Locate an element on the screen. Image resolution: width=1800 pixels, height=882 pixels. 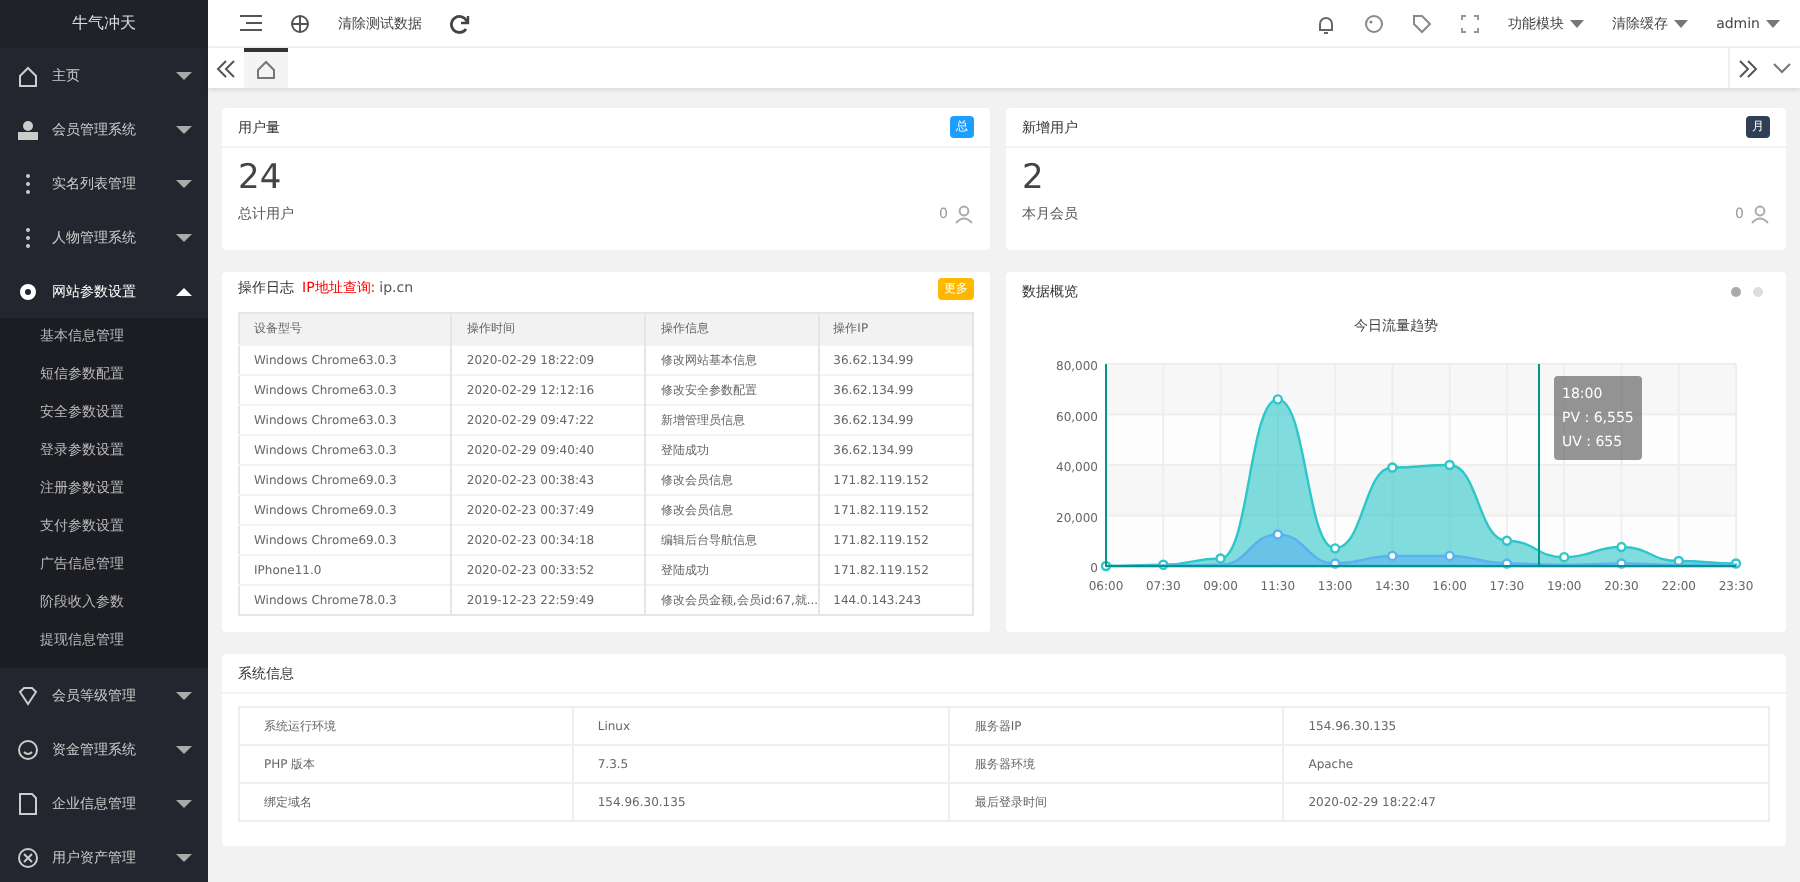
scroll-right-button is located at coordinates (1746, 68).